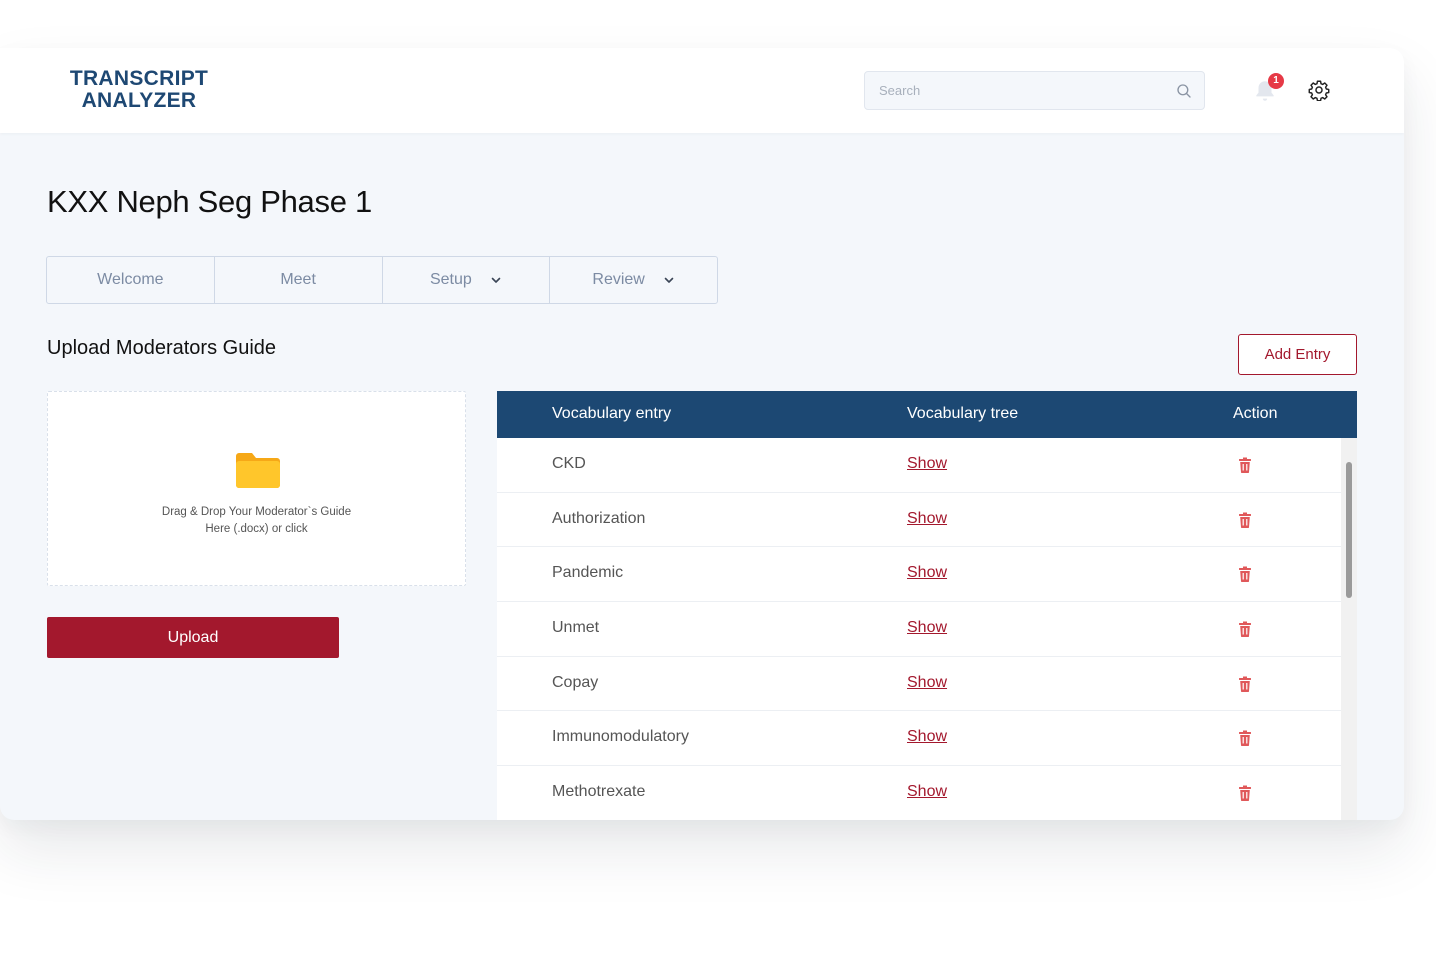 The image size is (1436, 964). What do you see at coordinates (258, 470) in the screenshot?
I see `folder-icon` at bounding box center [258, 470].